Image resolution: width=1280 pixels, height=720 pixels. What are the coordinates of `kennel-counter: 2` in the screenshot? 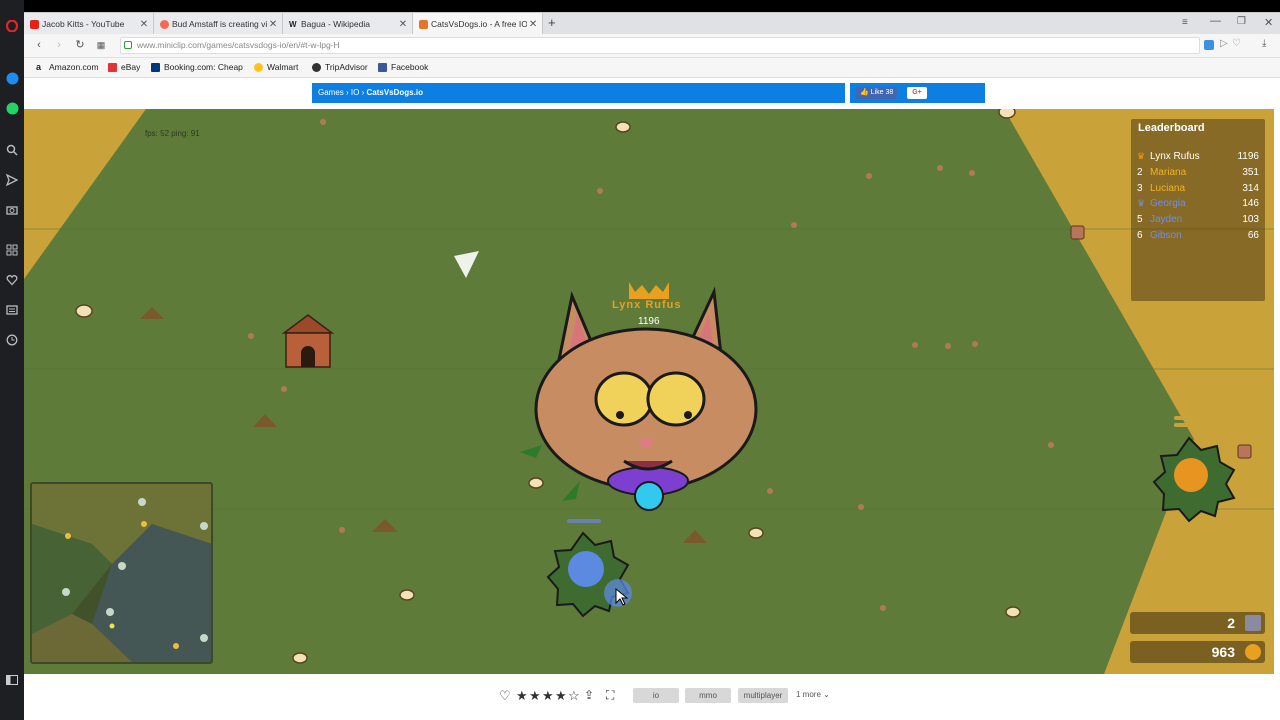 It's located at (1197, 623).